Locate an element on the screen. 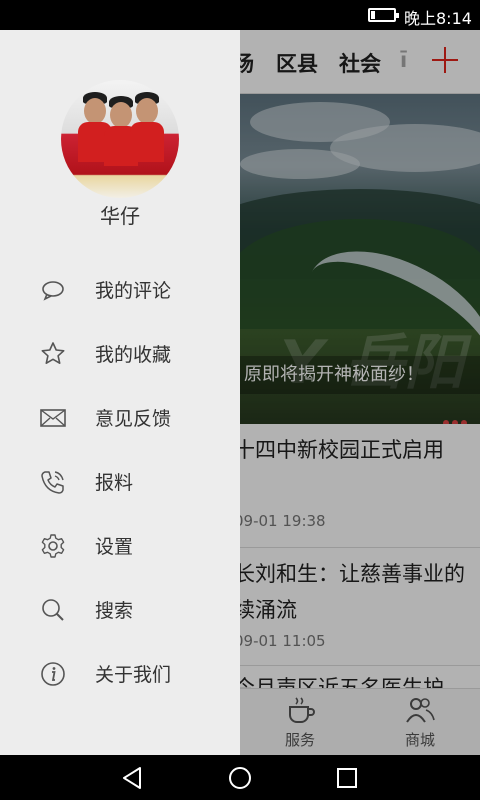 This screenshot has width=480, height=800. mail-icon is located at coordinates (53, 418).